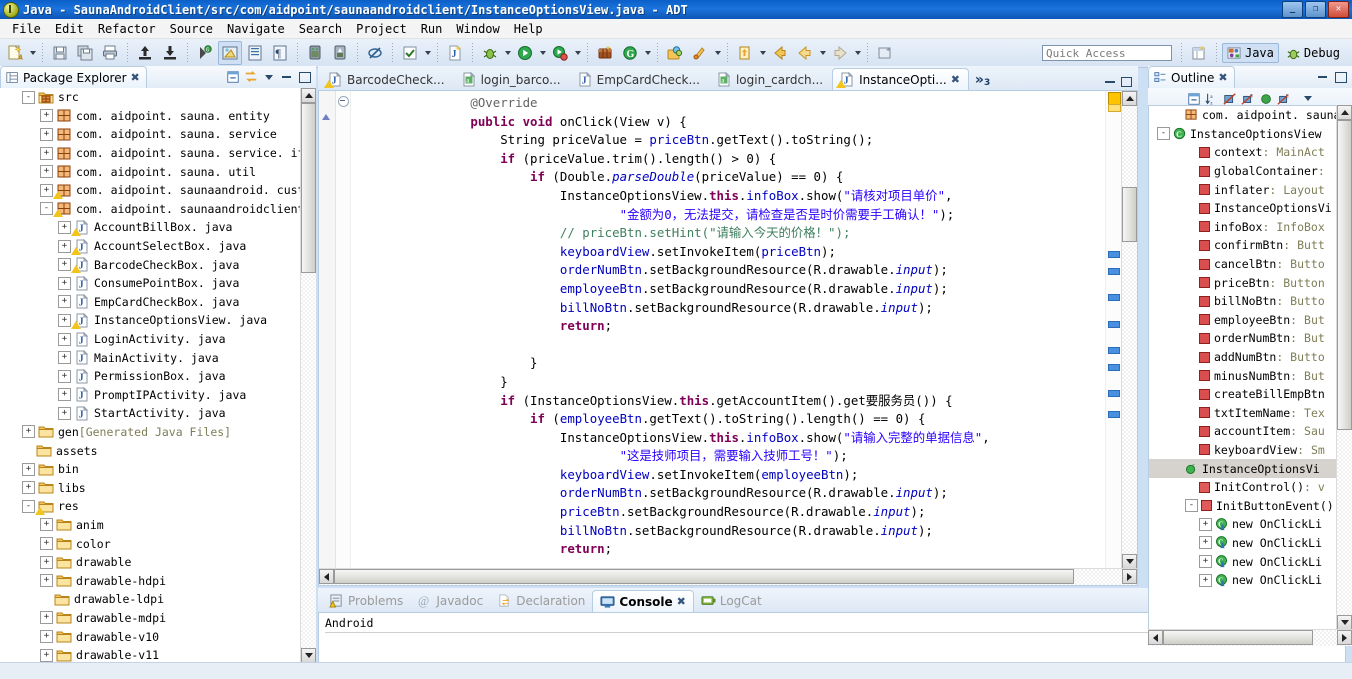  Describe the element at coordinates (542, 53) in the screenshot. I see `run-dropdown-arrow` at that location.